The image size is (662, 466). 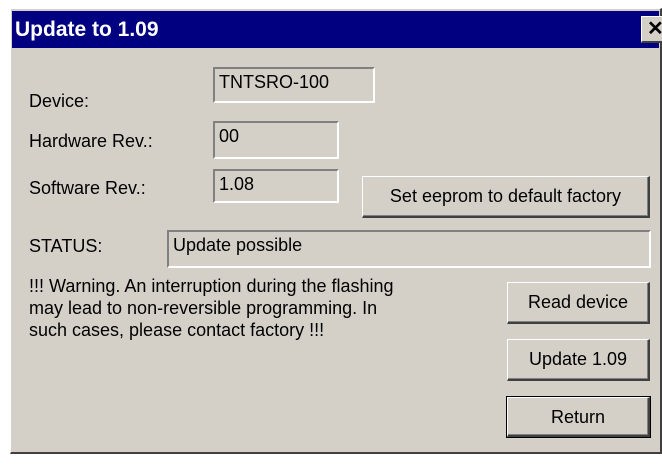 What do you see at coordinates (506, 197) in the screenshot?
I see `set-eeprom-default-button: Set eeprom to default factory` at bounding box center [506, 197].